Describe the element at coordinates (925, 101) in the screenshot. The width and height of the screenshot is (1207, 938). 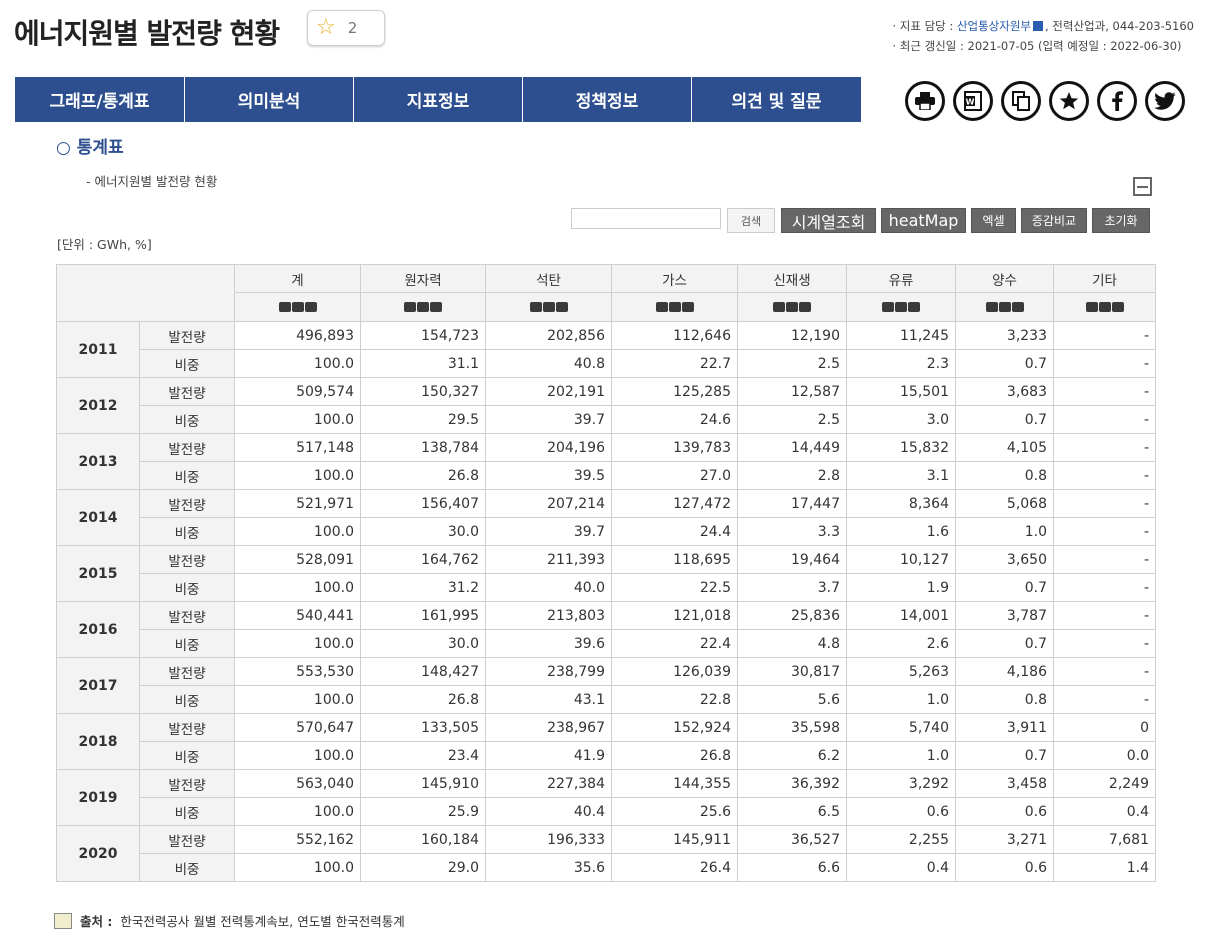
I see `print-icon` at that location.